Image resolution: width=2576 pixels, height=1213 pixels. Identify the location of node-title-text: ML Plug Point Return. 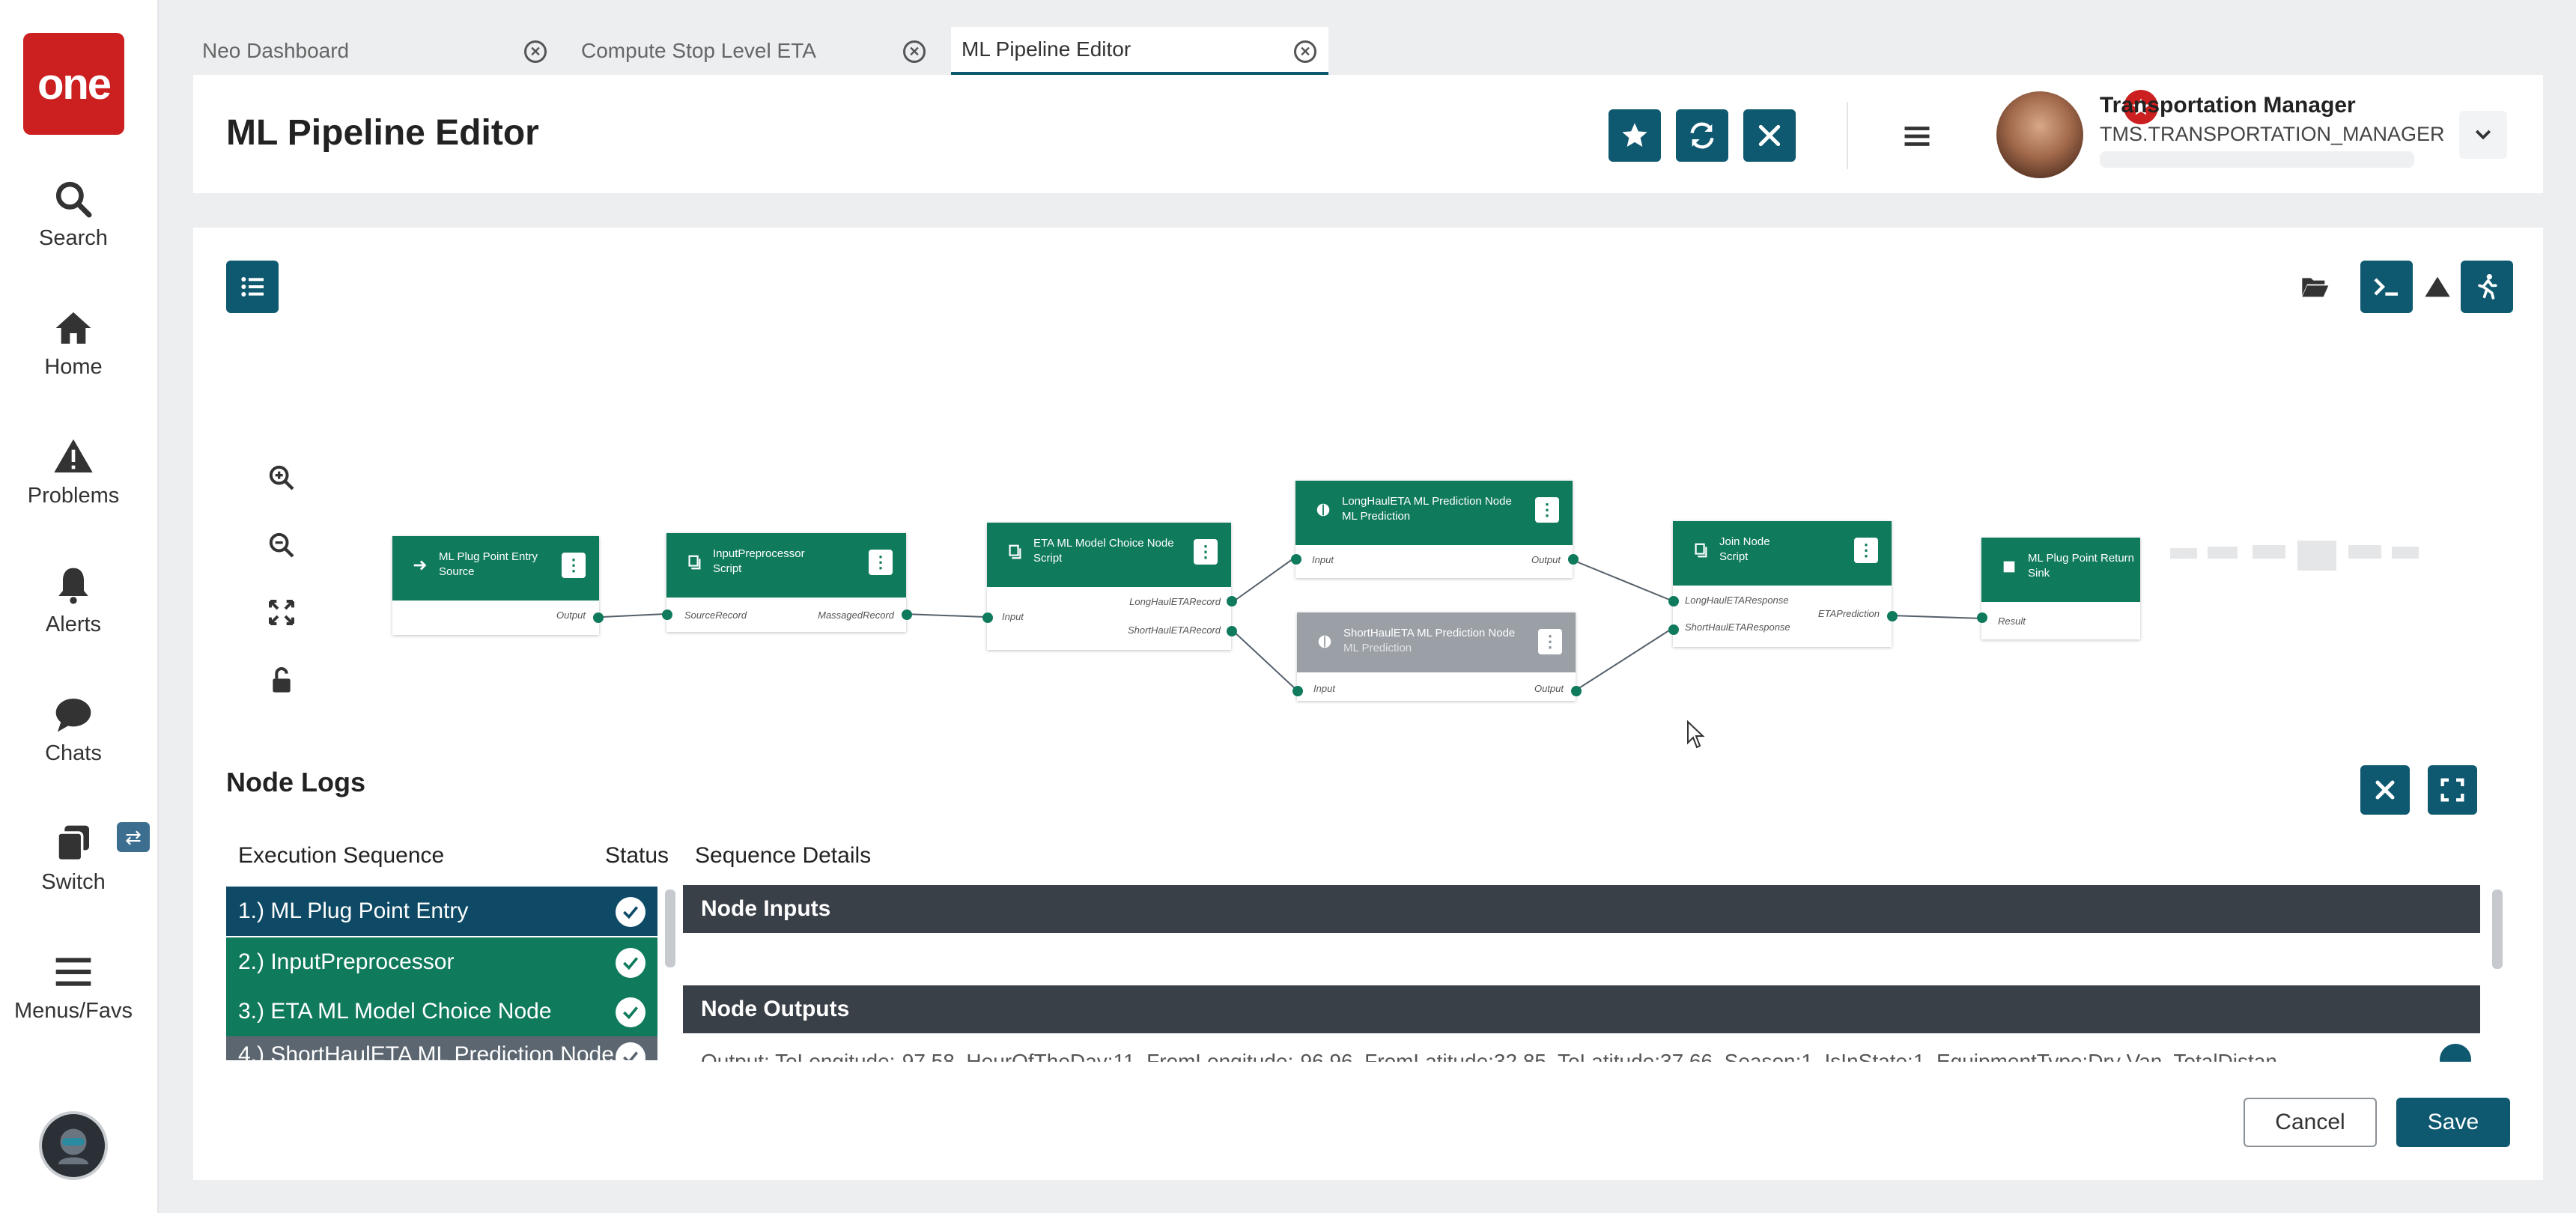
(2081, 559).